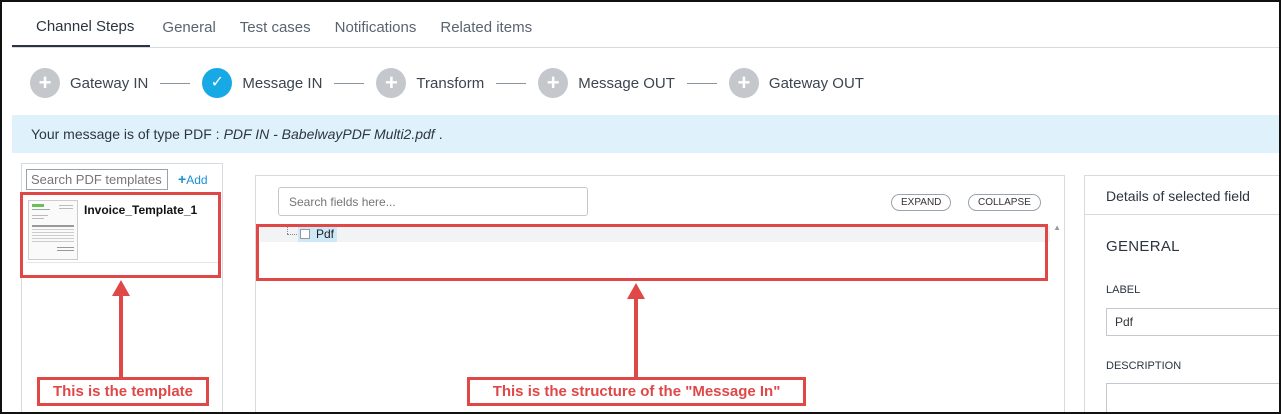 The width and height of the screenshot is (1281, 414). Describe the element at coordinates (655, 234) in the screenshot. I see `tree-row-highlight` at that location.